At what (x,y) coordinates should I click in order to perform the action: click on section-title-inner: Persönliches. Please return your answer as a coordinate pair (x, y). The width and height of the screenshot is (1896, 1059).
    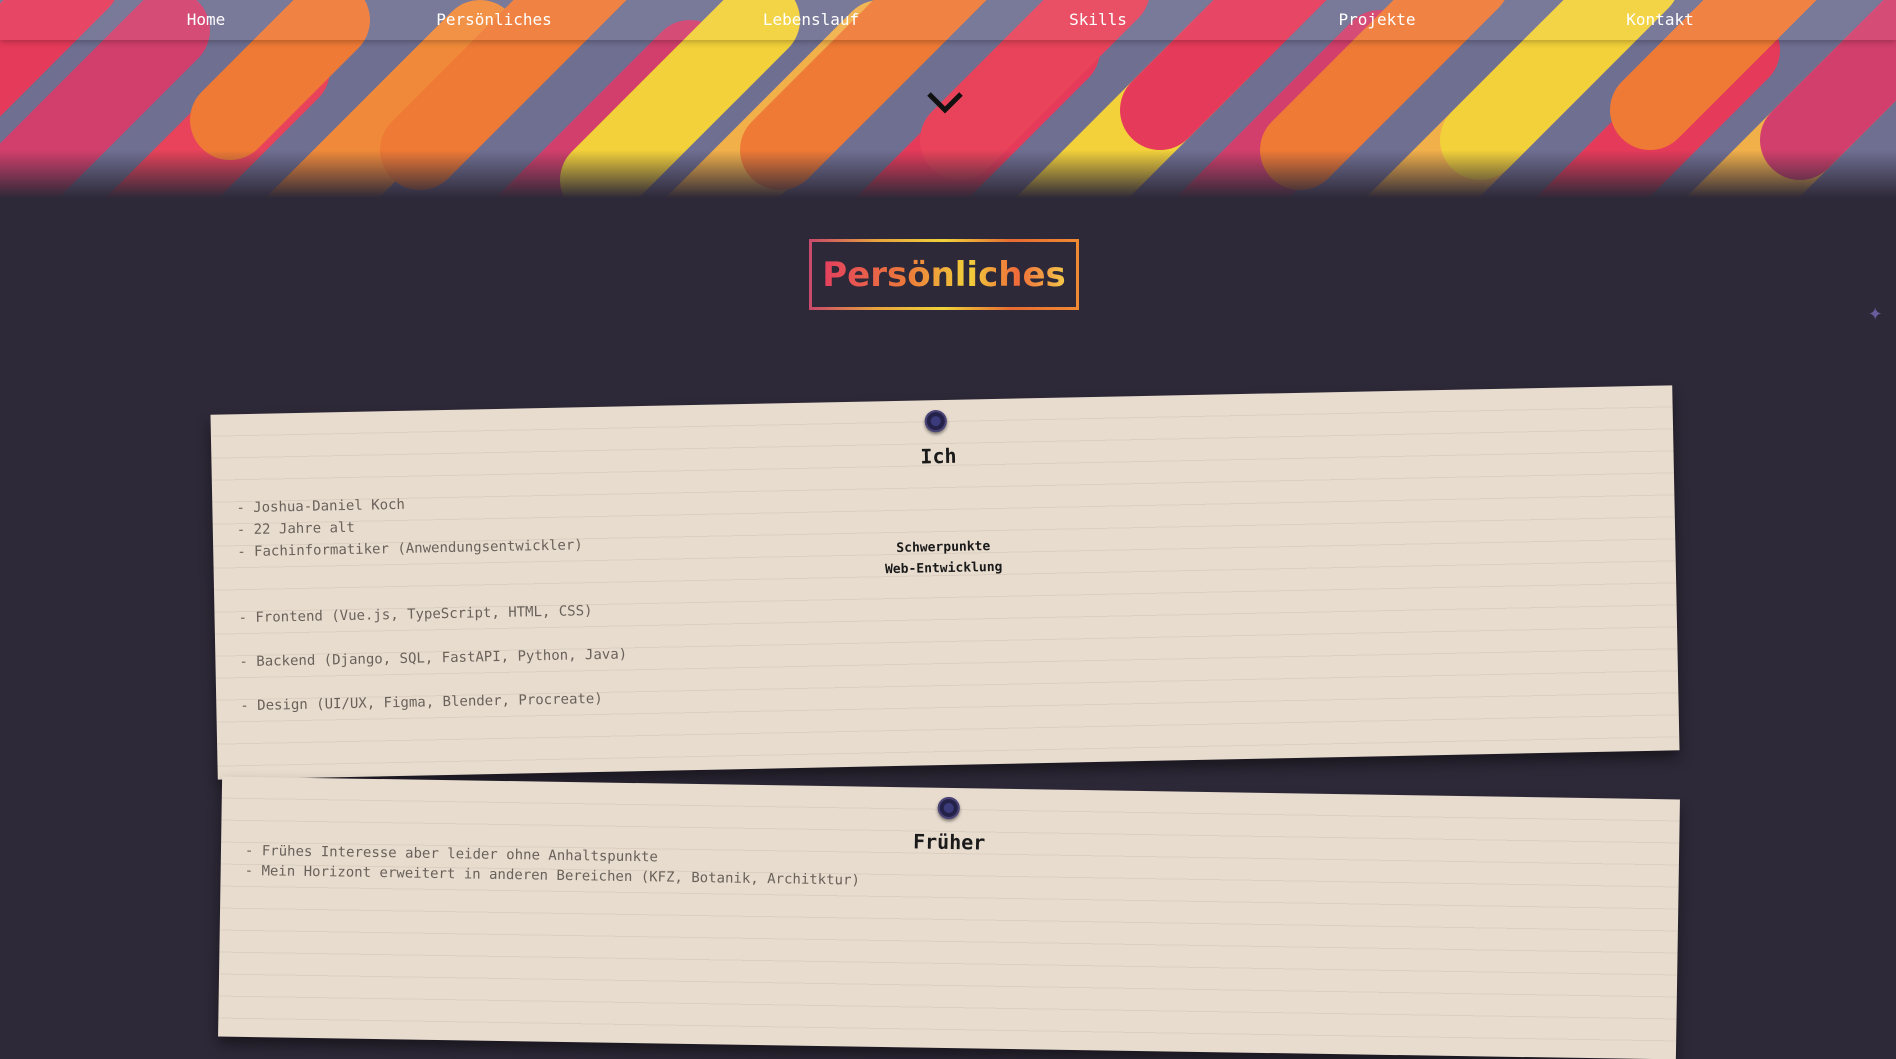
    Looking at the image, I should click on (944, 274).